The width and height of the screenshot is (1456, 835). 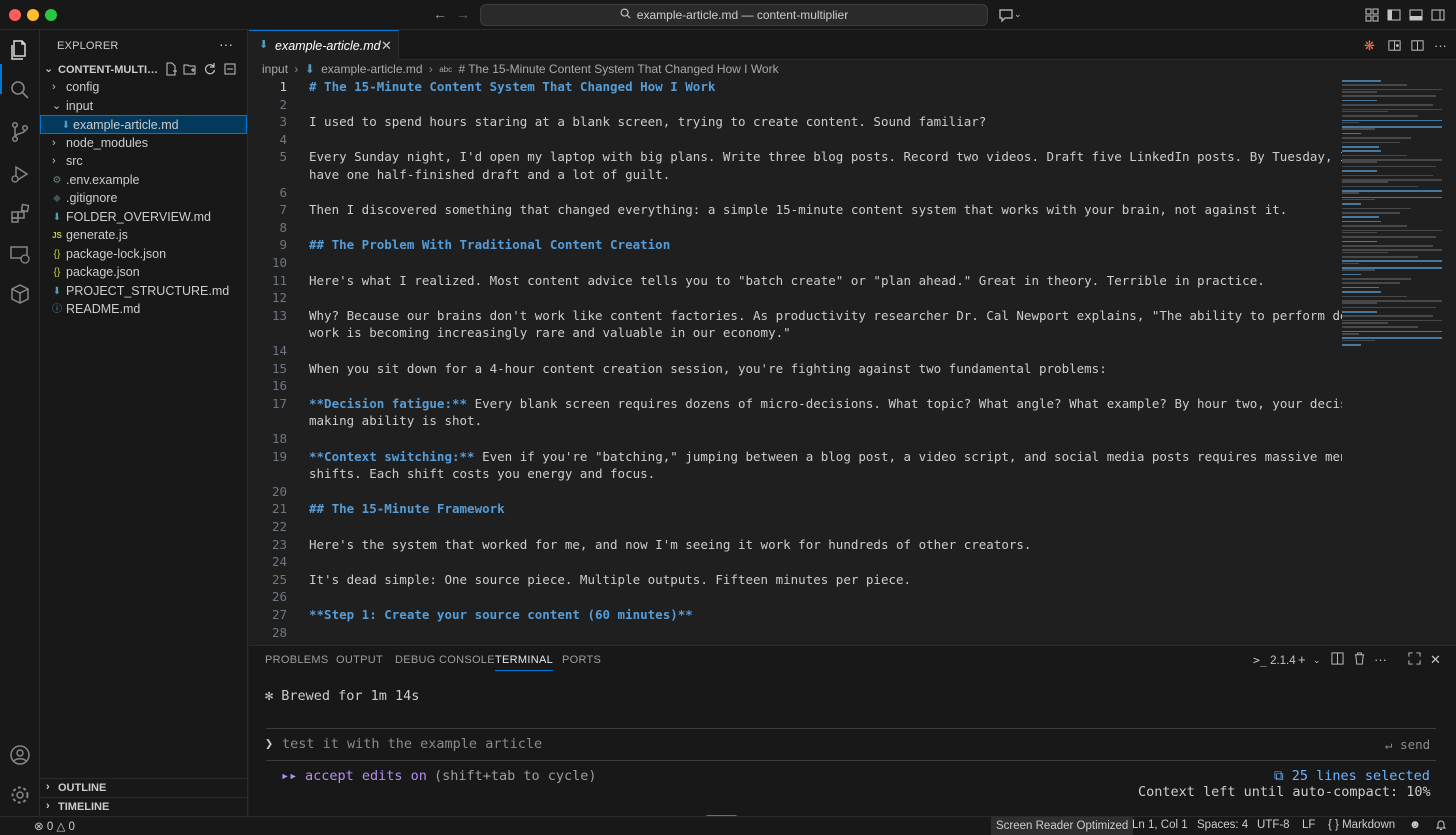 I want to click on line-number: 21, so click(x=279, y=509).